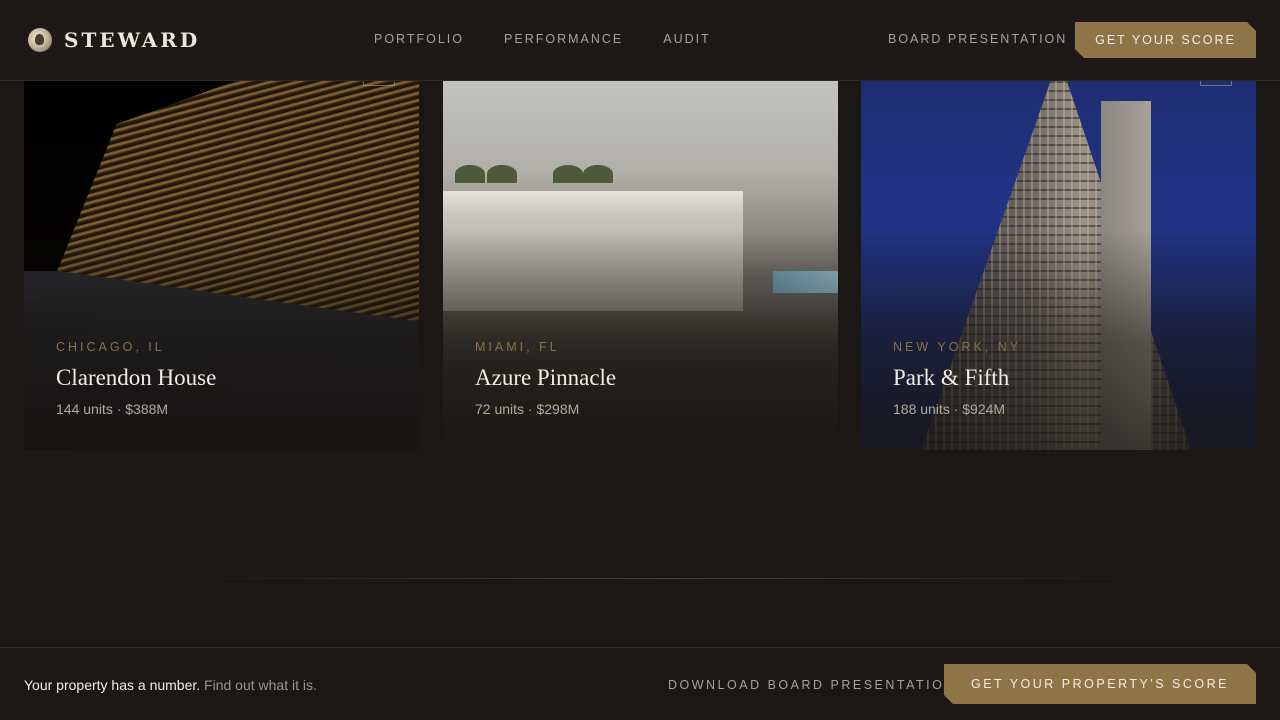 This screenshot has width=1280, height=720. Describe the element at coordinates (132, 40) in the screenshot. I see `brand-name: STEWARD` at that location.